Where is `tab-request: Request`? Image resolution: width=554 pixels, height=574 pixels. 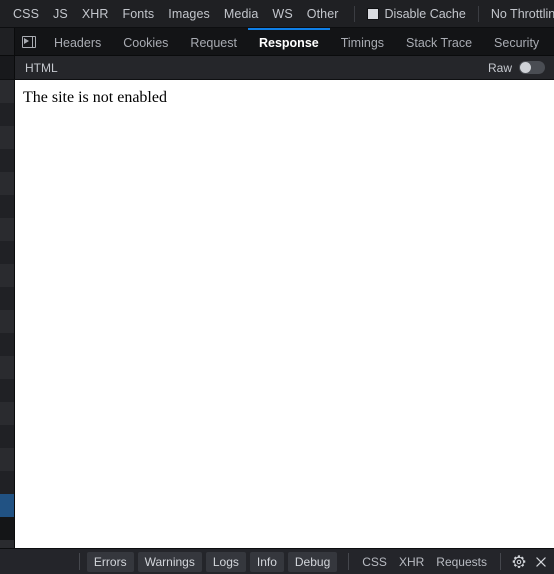 tab-request: Request is located at coordinates (213, 41).